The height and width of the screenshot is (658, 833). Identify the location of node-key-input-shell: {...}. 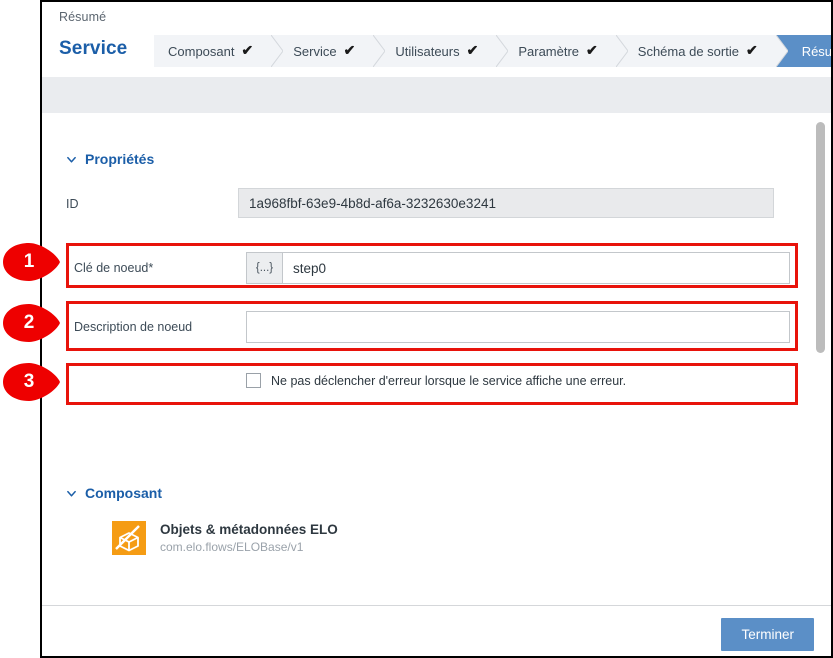
(518, 268).